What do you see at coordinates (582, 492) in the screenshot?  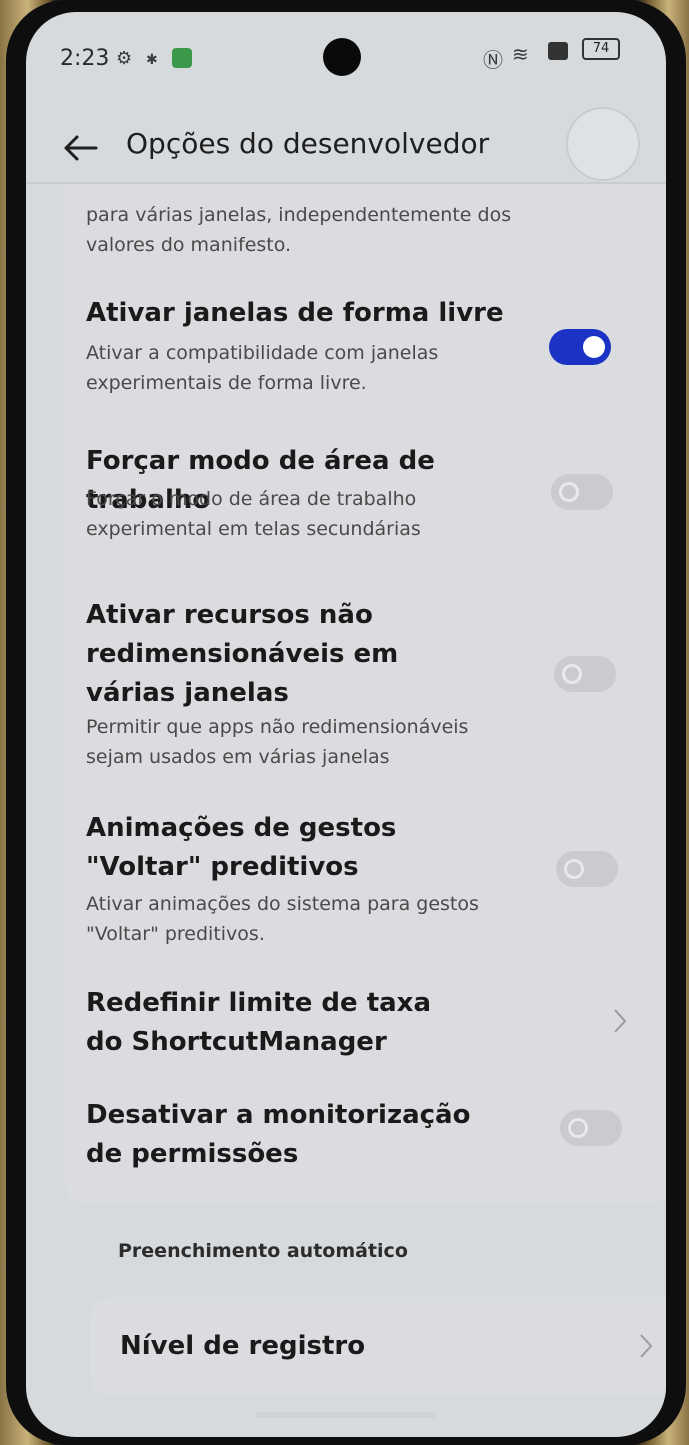 I see `toggle-desktop-mode` at bounding box center [582, 492].